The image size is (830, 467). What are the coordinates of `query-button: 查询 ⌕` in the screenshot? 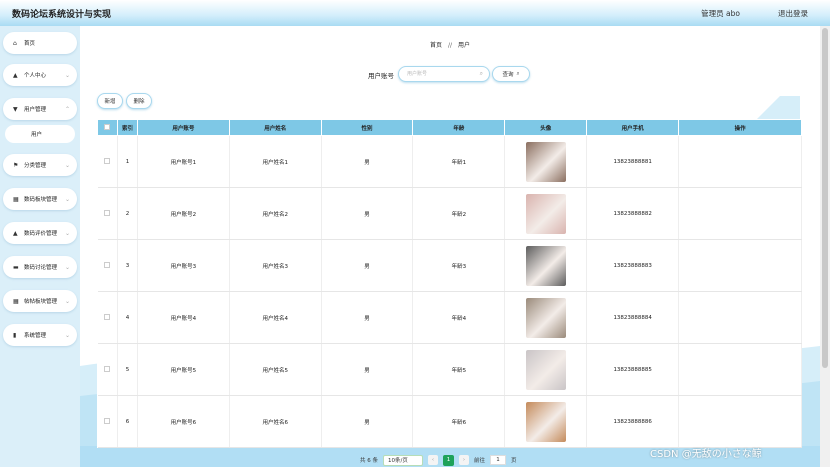 It's located at (511, 74).